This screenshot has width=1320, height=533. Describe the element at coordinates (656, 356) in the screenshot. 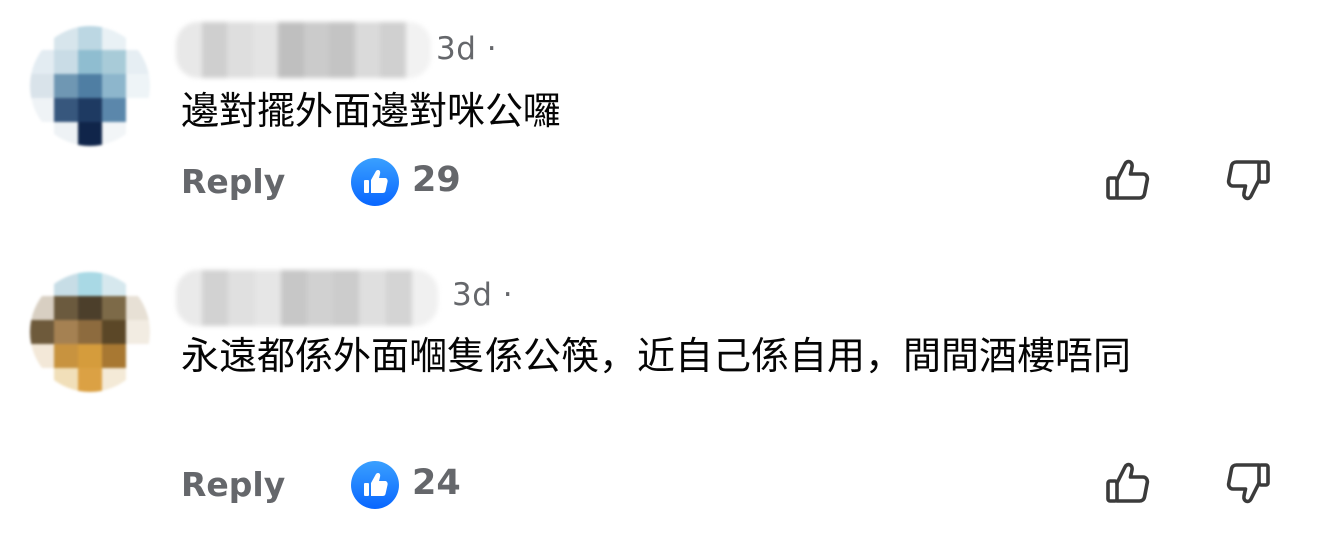

I see `comment-text: 永遠都係外面嗰隻係公筷，近自己係自用，間間酒樓唔同` at that location.